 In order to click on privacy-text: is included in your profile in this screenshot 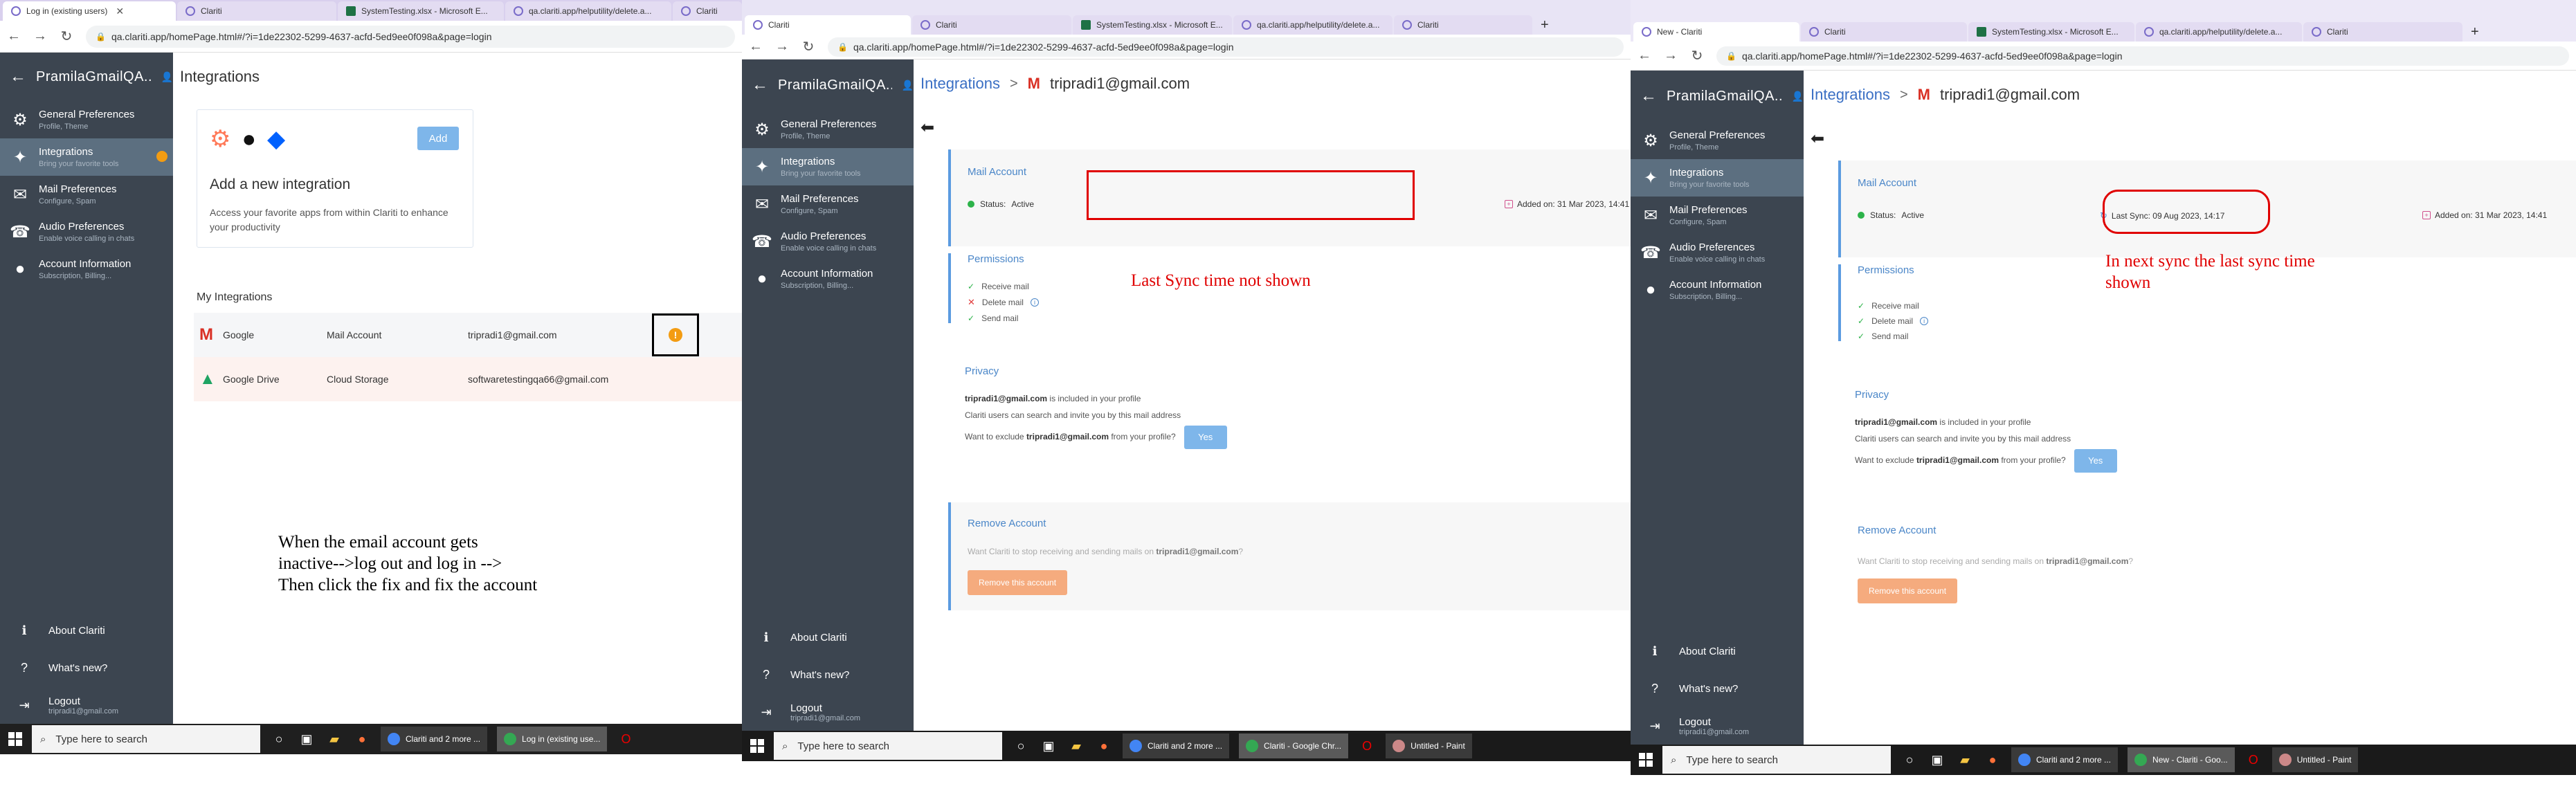, I will do `click(1094, 398)`.